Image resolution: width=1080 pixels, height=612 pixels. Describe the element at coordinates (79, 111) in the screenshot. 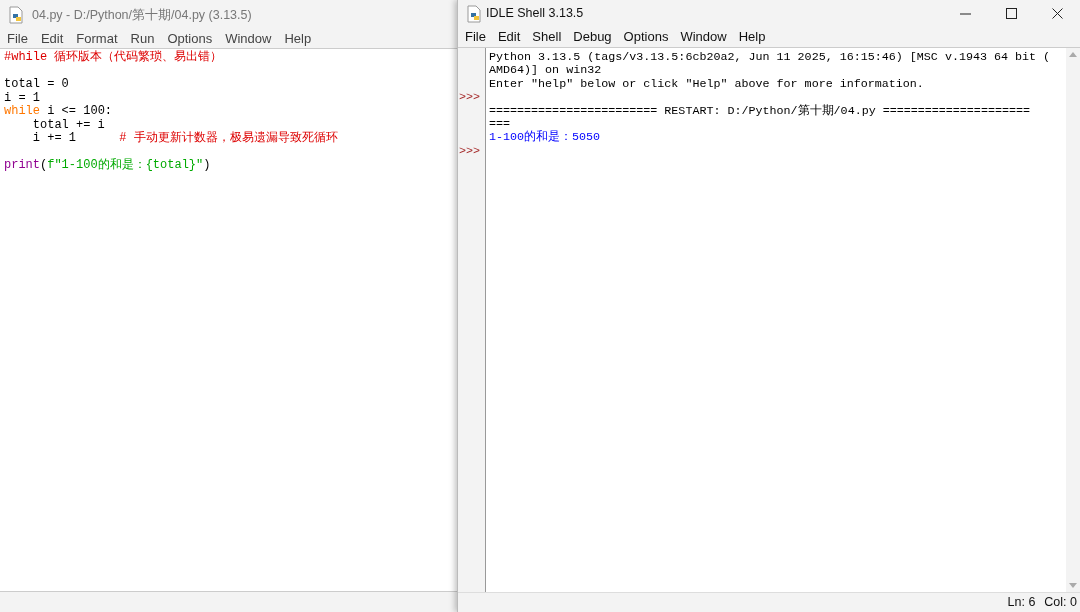

I see `code-text: i <= 100:` at that location.